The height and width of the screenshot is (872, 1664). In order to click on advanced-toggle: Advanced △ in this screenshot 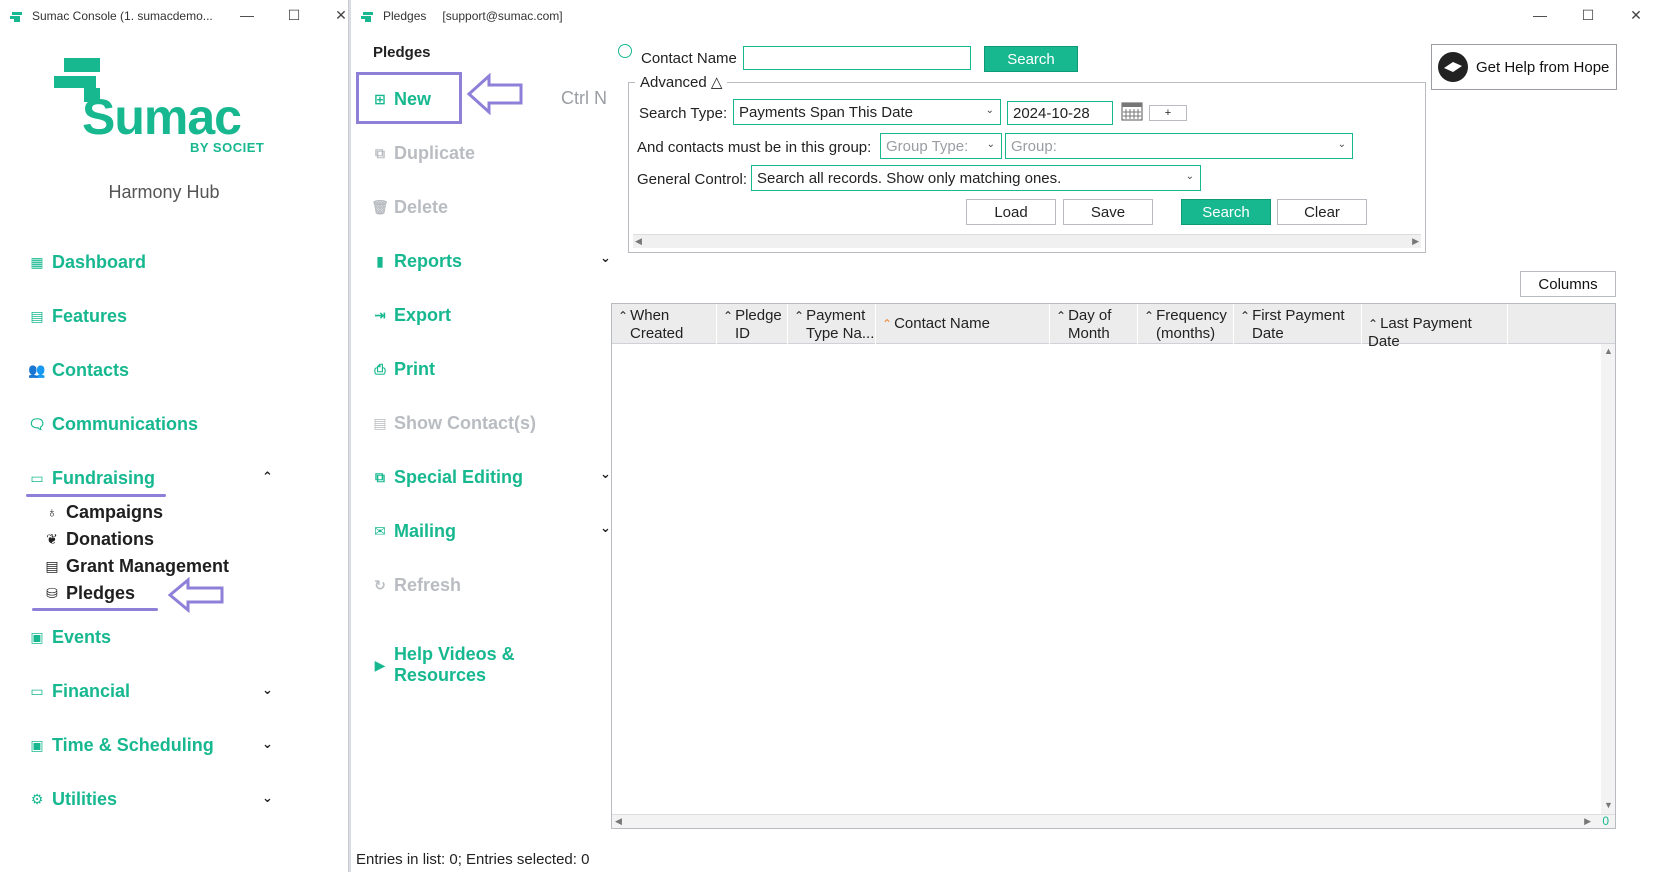, I will do `click(681, 82)`.